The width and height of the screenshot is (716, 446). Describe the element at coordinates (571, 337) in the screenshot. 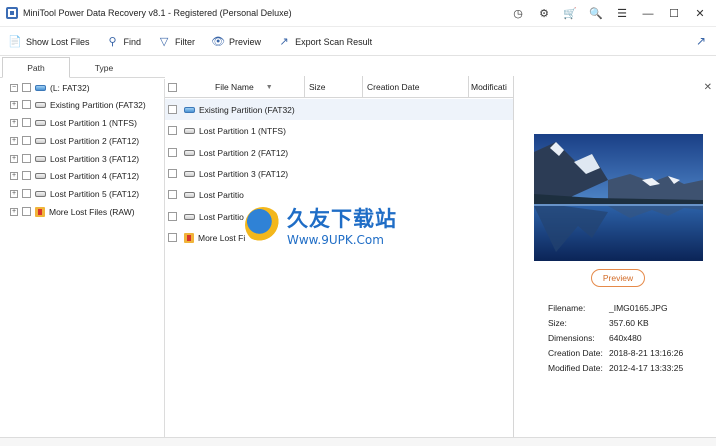

I see `info-key: Dimensions:` at that location.